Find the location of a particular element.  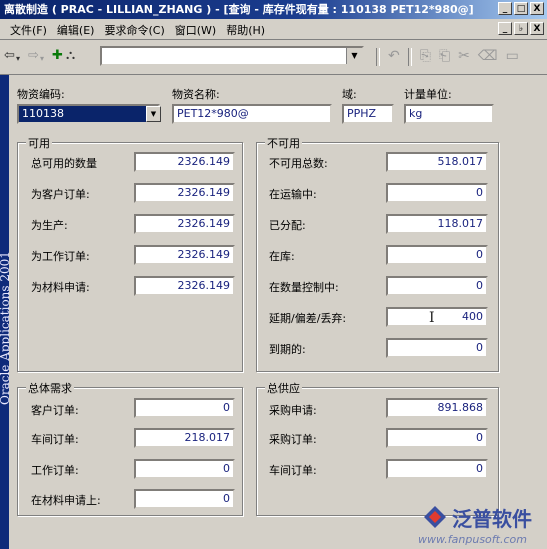

paste-icon: ⎗ is located at coordinates (444, 57).